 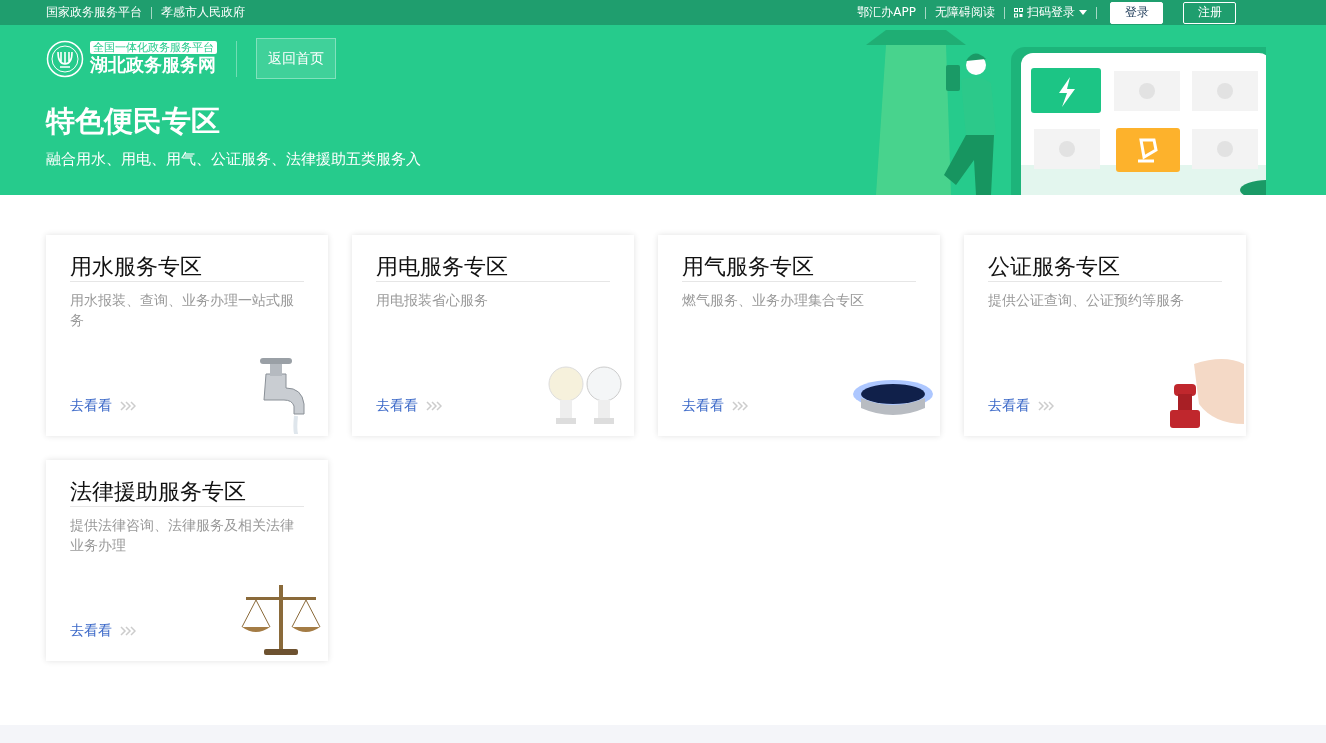 I want to click on platform-badge: 全国一体化政务服务平台, so click(x=153, y=47).